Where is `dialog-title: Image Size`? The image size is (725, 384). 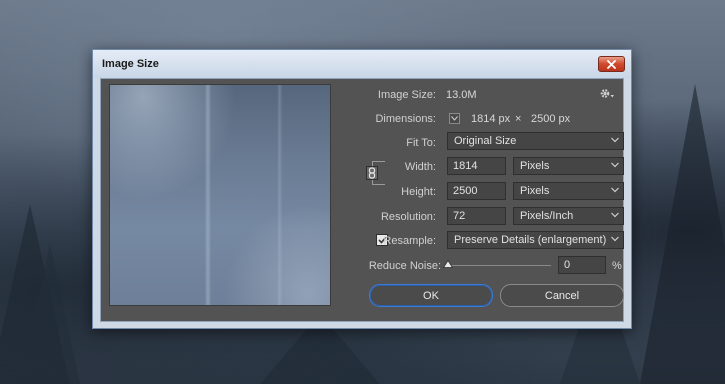
dialog-title: Image Size is located at coordinates (130, 64).